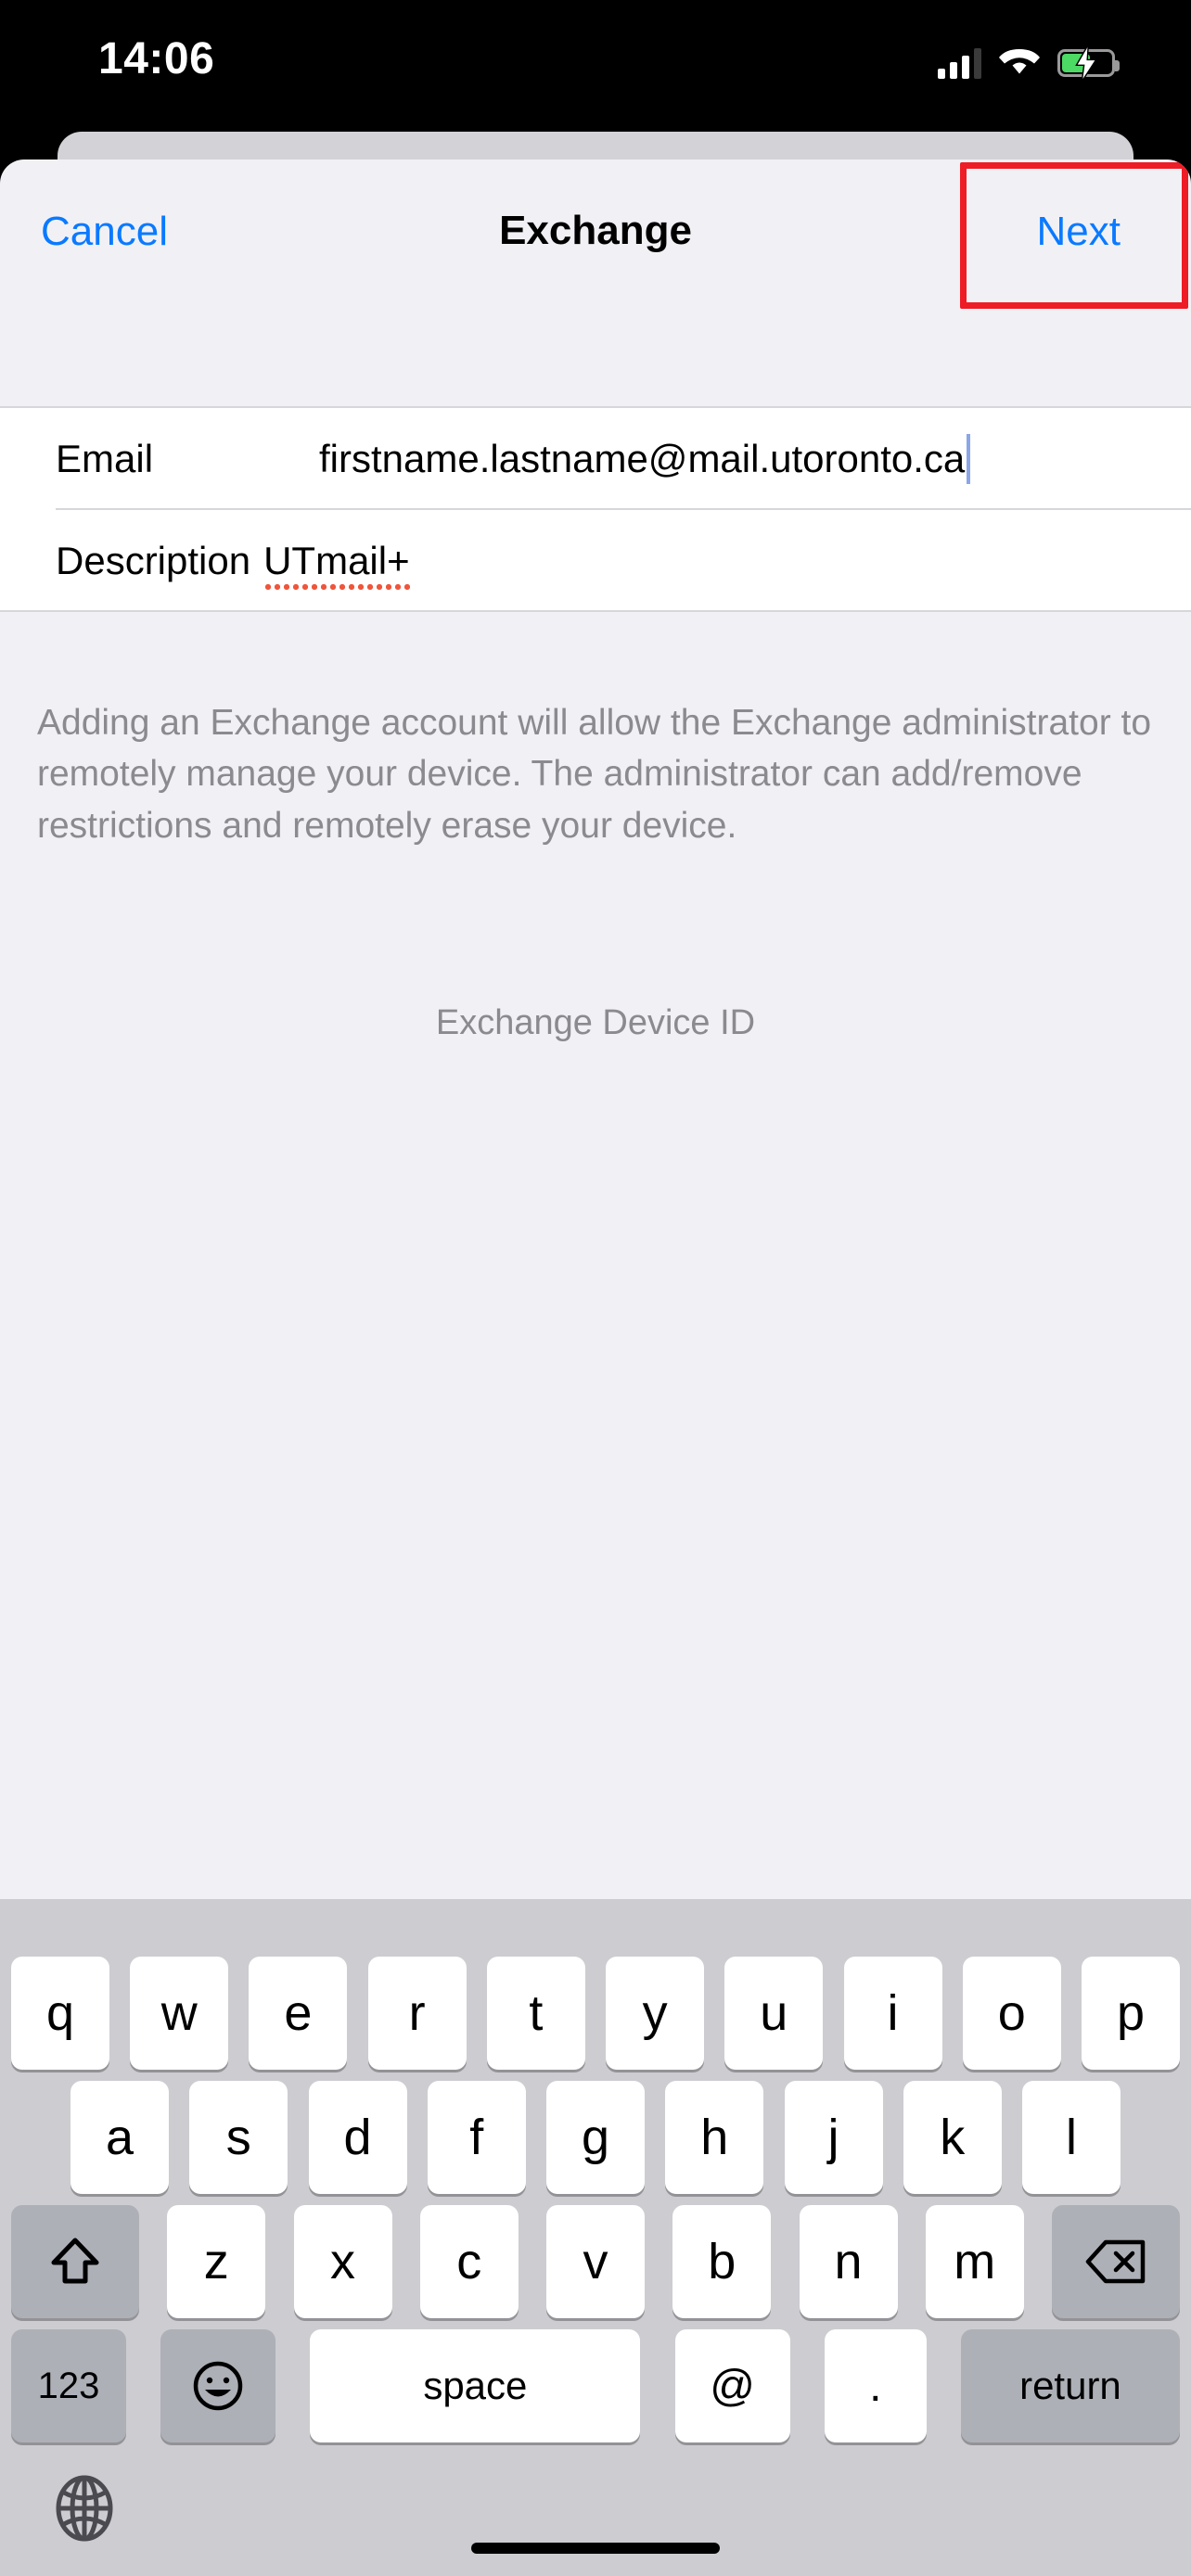  I want to click on description-label: Description, so click(153, 560).